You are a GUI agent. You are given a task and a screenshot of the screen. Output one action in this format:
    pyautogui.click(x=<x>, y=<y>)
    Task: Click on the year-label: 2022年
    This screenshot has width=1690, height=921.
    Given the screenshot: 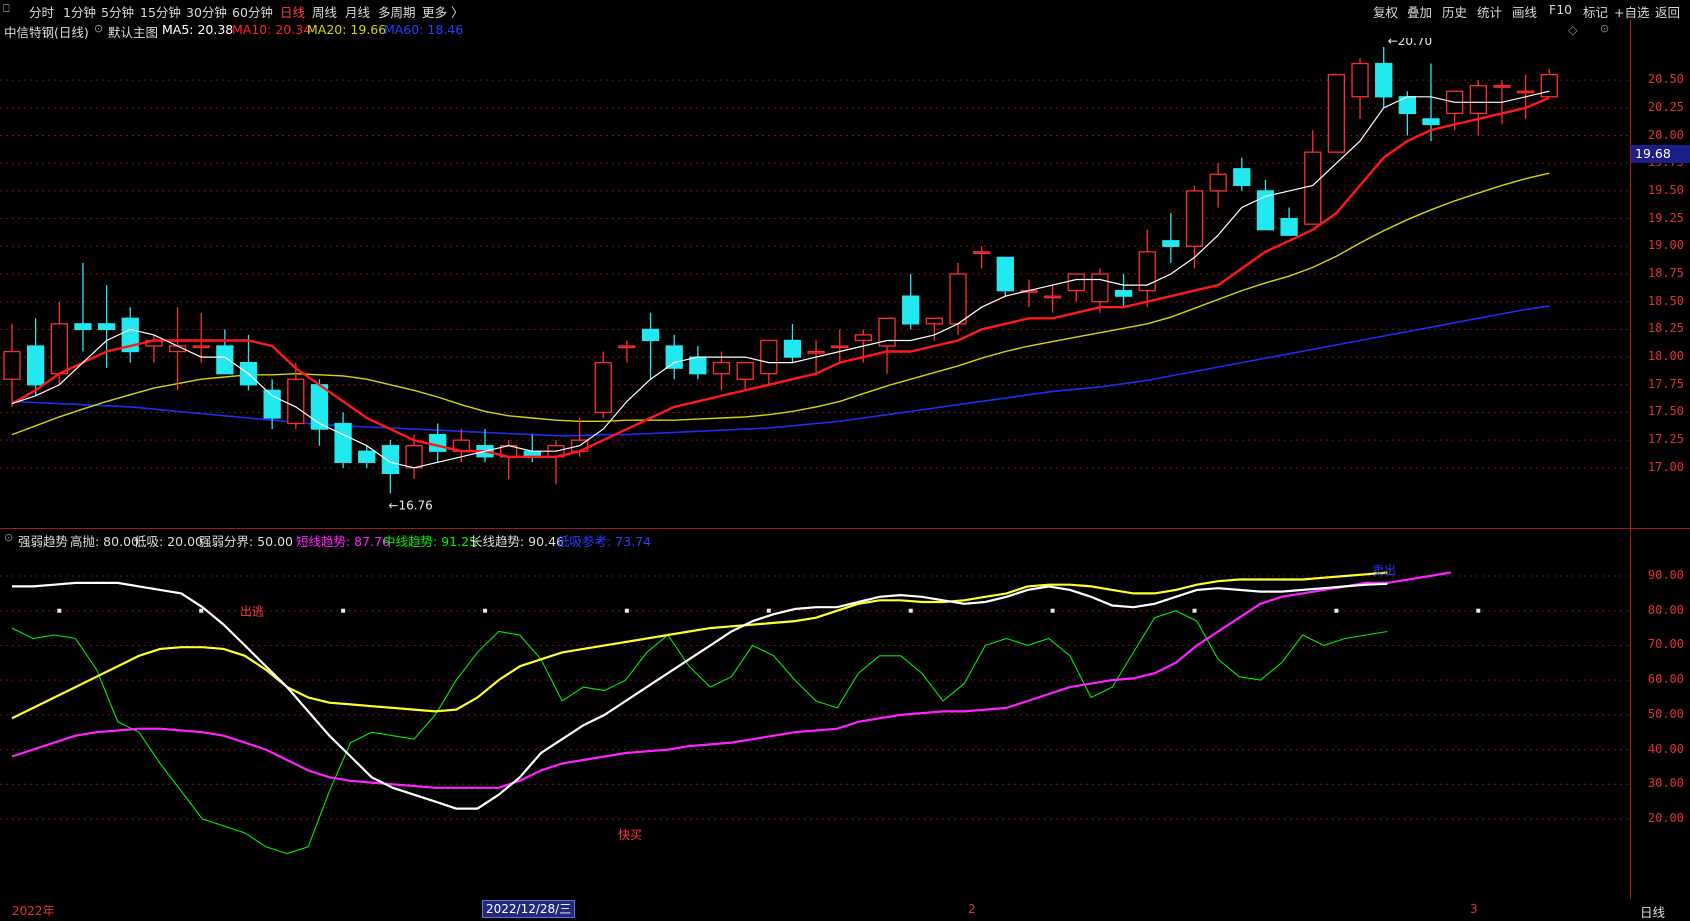 What is the action you would take?
    pyautogui.click(x=33, y=911)
    